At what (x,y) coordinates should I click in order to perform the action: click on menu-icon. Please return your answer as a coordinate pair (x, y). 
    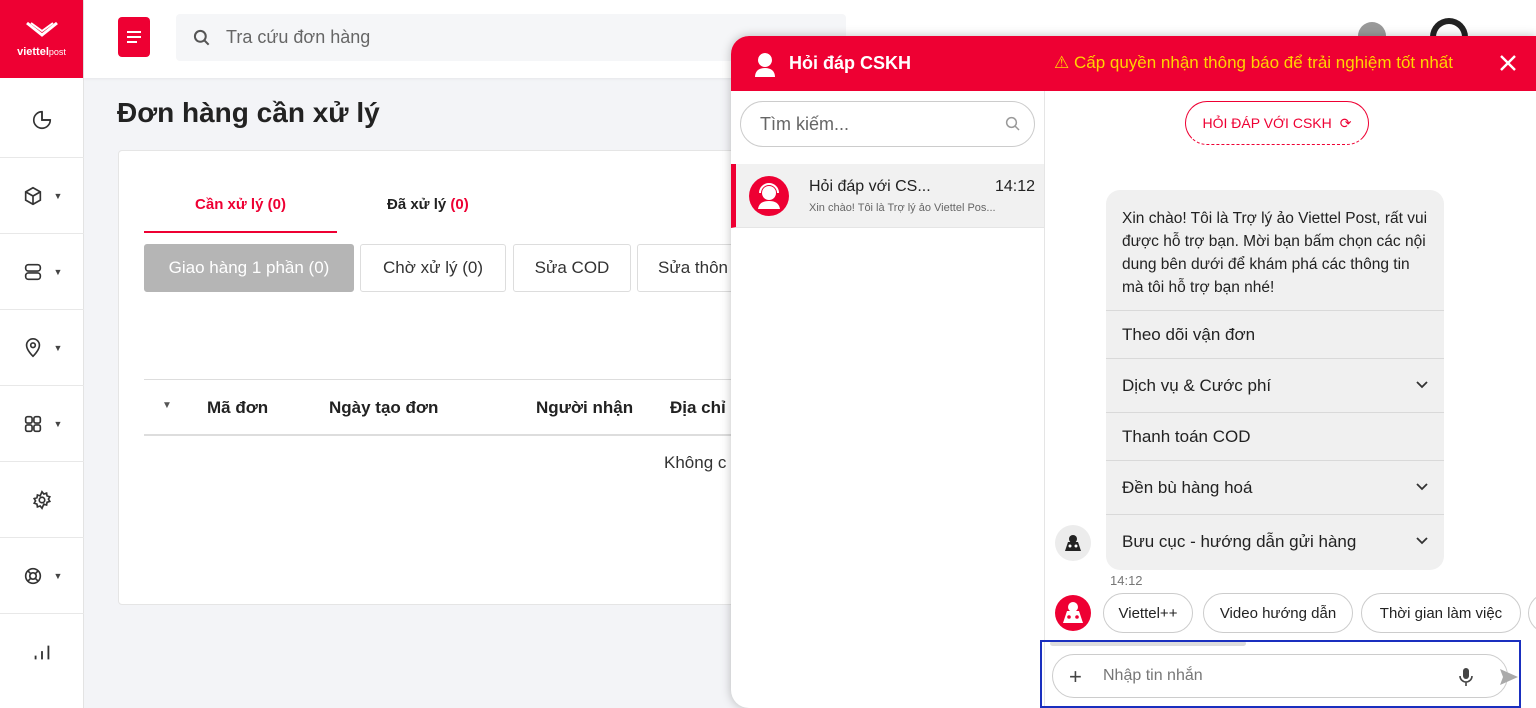
    Looking at the image, I should click on (134, 37).